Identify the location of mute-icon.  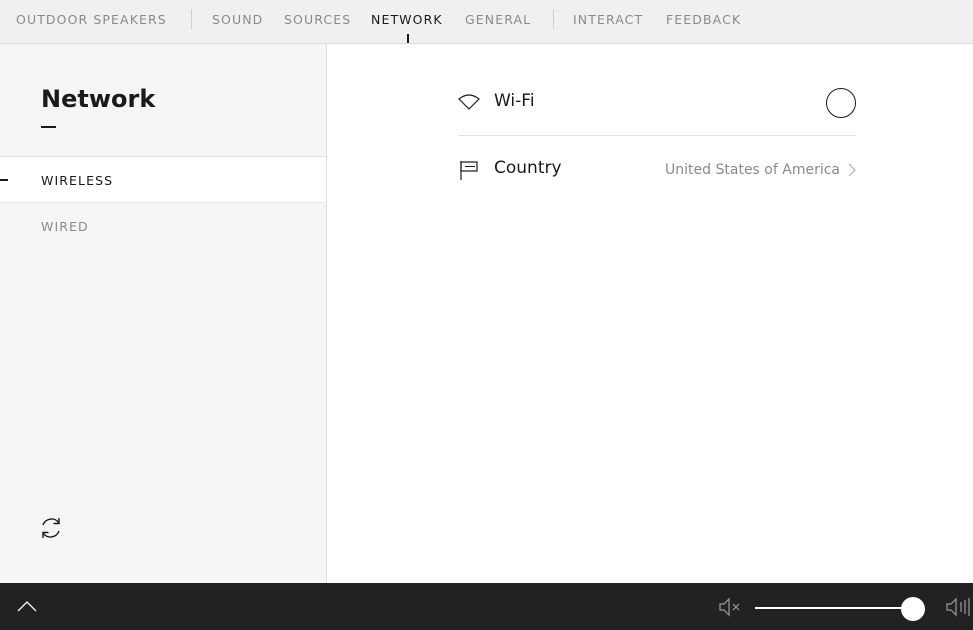
(730, 607).